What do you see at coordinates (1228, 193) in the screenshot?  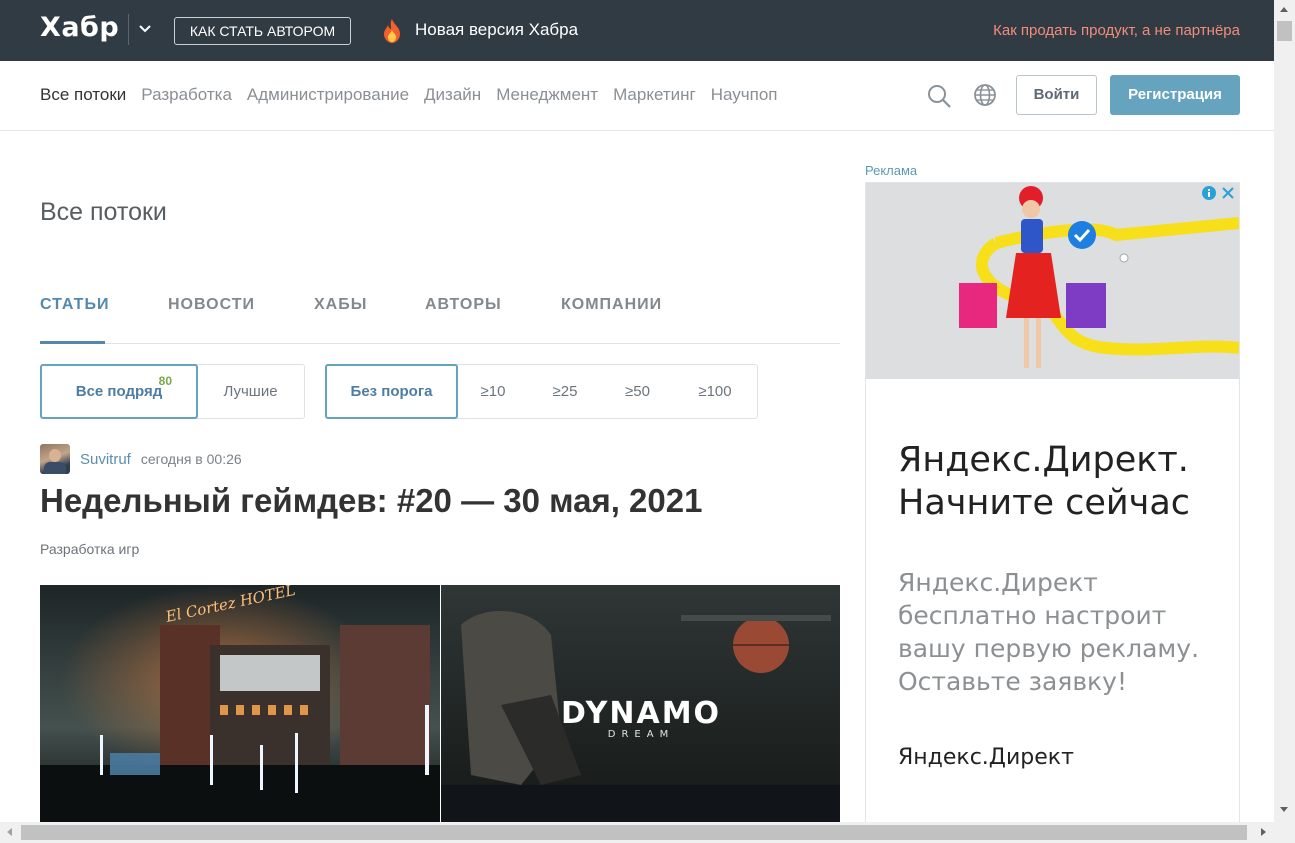 I see `close-icon` at bounding box center [1228, 193].